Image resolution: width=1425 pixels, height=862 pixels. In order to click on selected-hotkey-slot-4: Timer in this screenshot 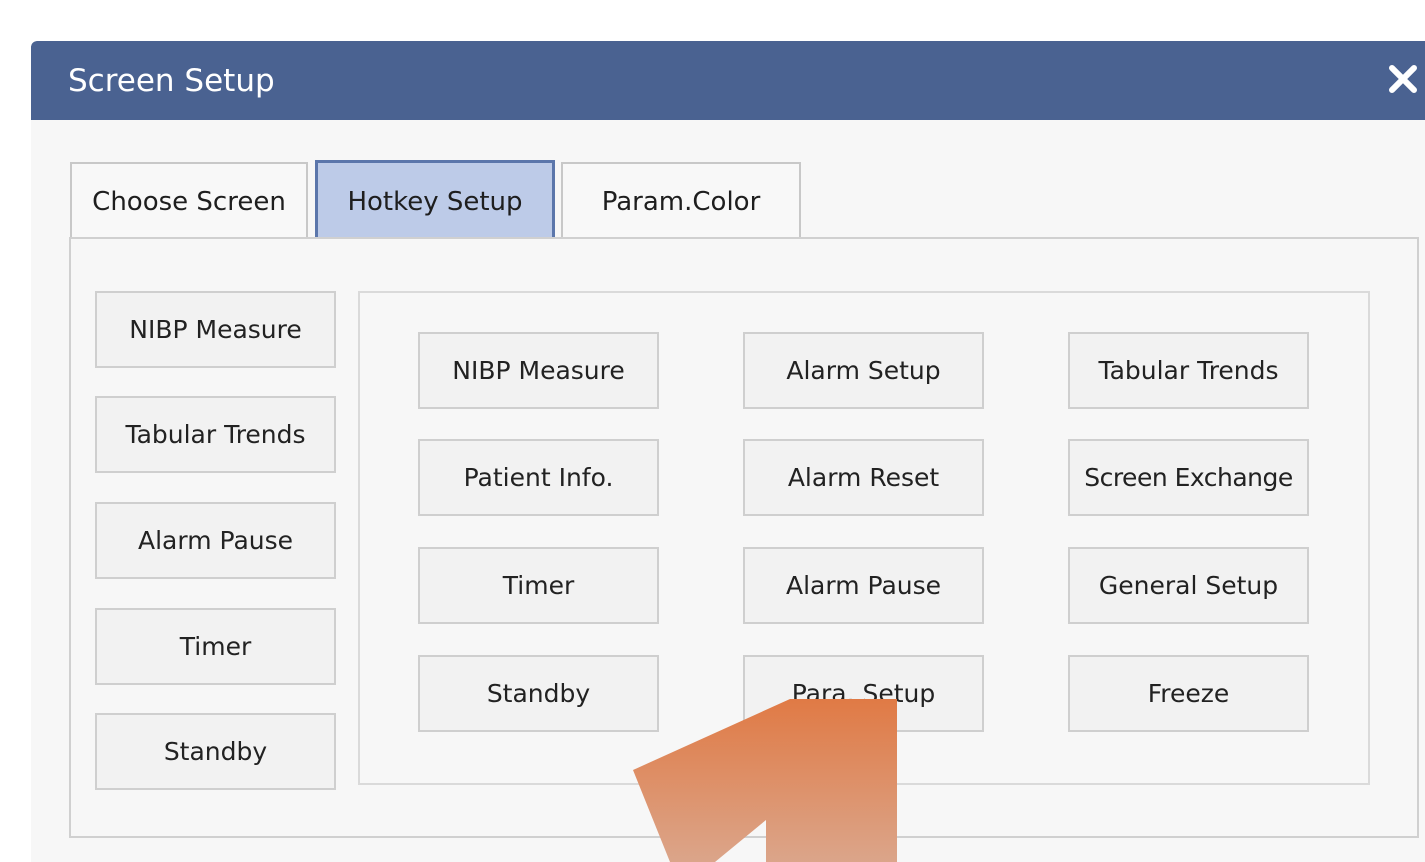, I will do `click(215, 646)`.